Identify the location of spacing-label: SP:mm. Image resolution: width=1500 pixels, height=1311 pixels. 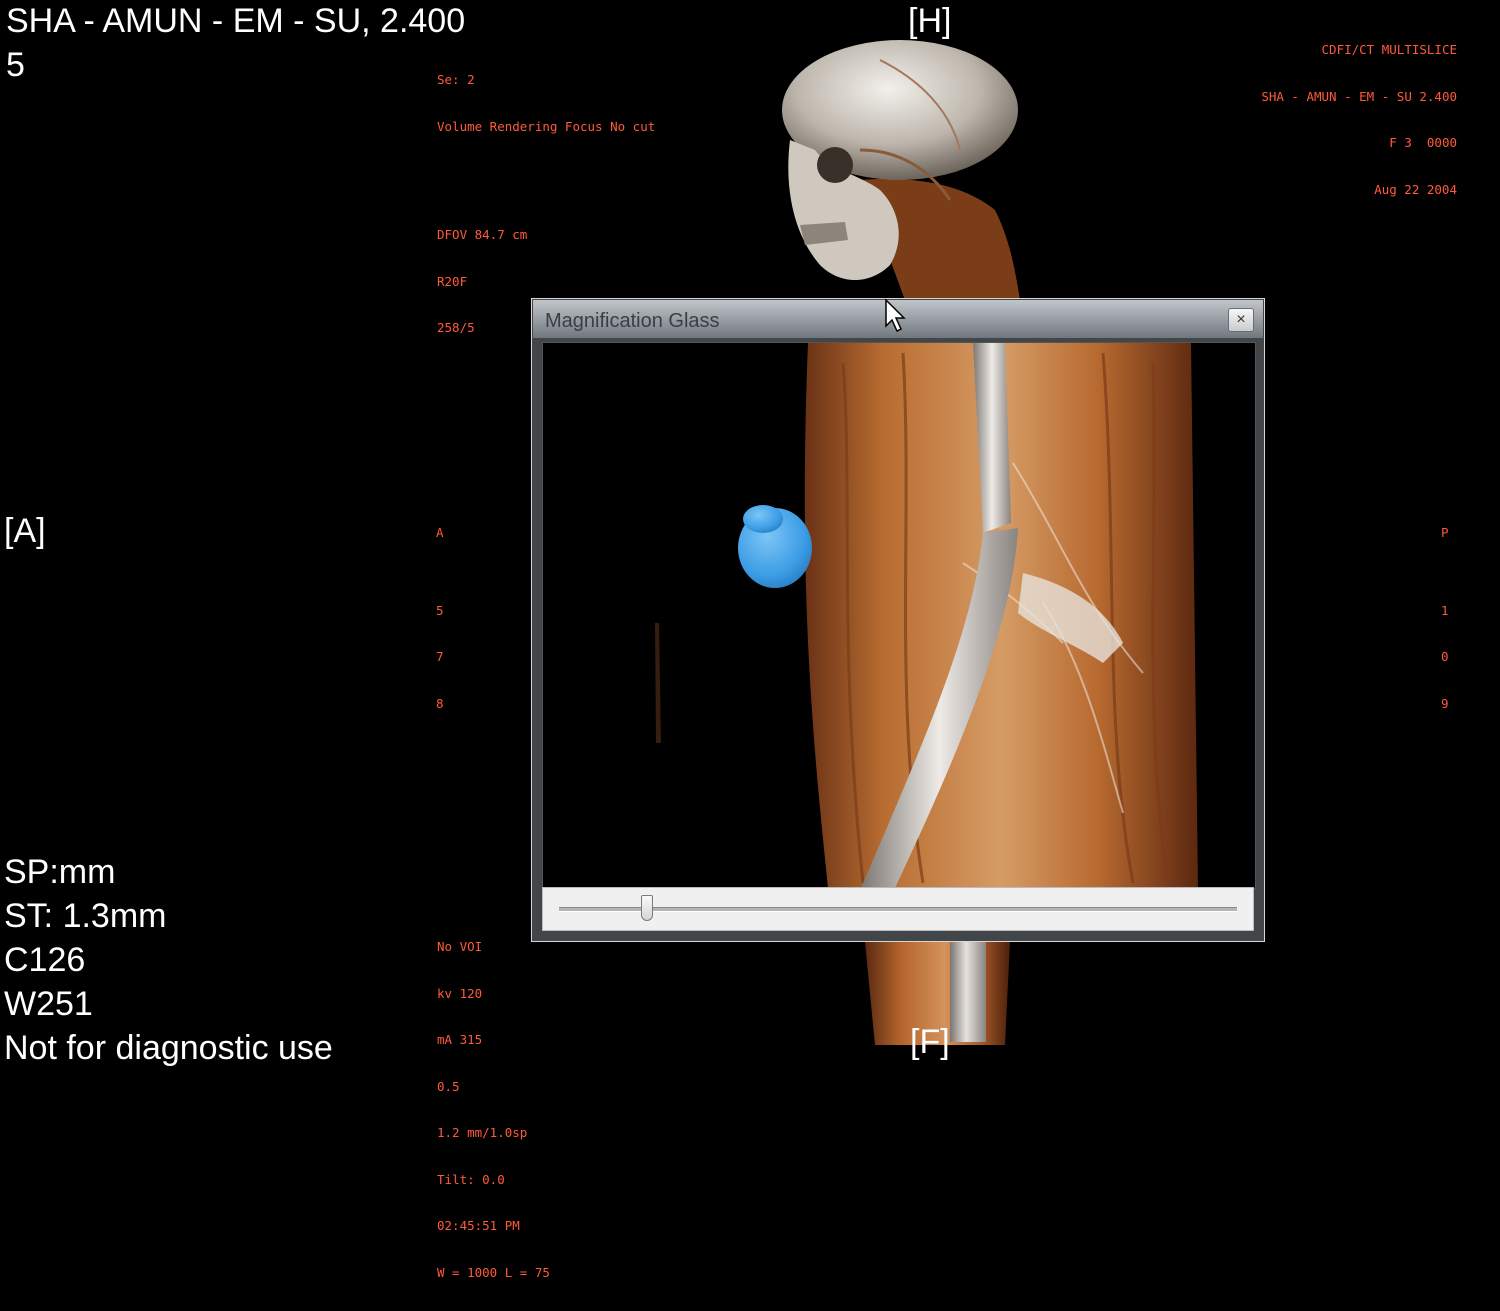
(60, 872).